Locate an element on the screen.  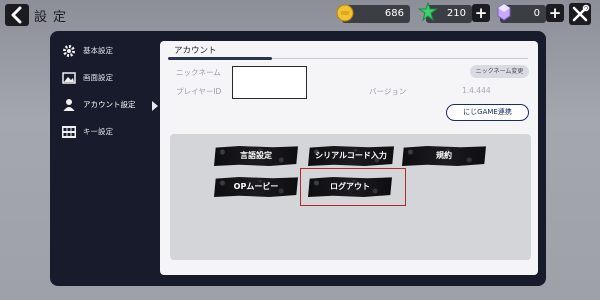
nickname-field is located at coordinates (269, 82).